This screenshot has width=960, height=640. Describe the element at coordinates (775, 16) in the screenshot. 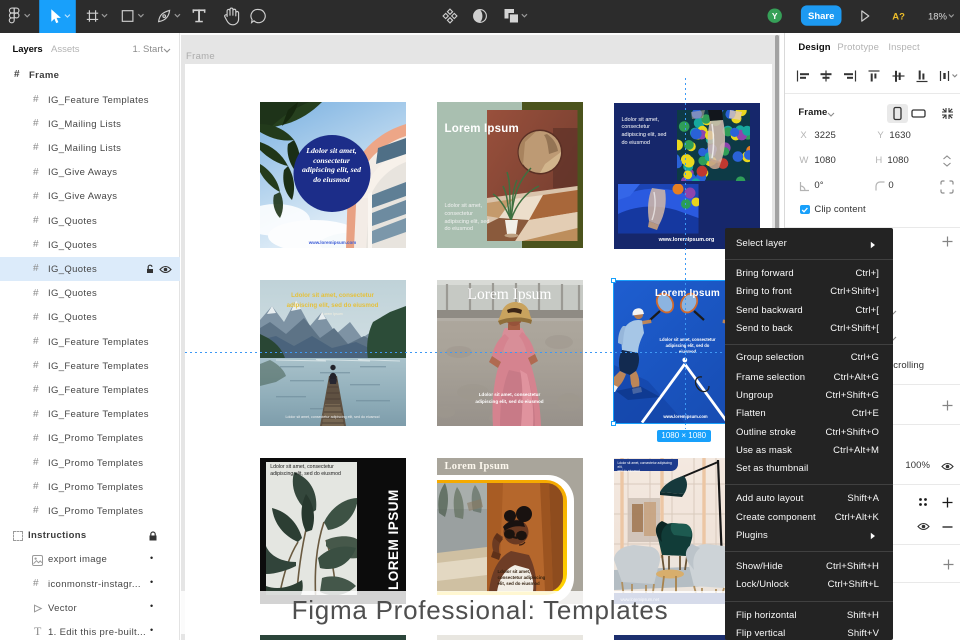

I see `svg-text: Y` at that location.